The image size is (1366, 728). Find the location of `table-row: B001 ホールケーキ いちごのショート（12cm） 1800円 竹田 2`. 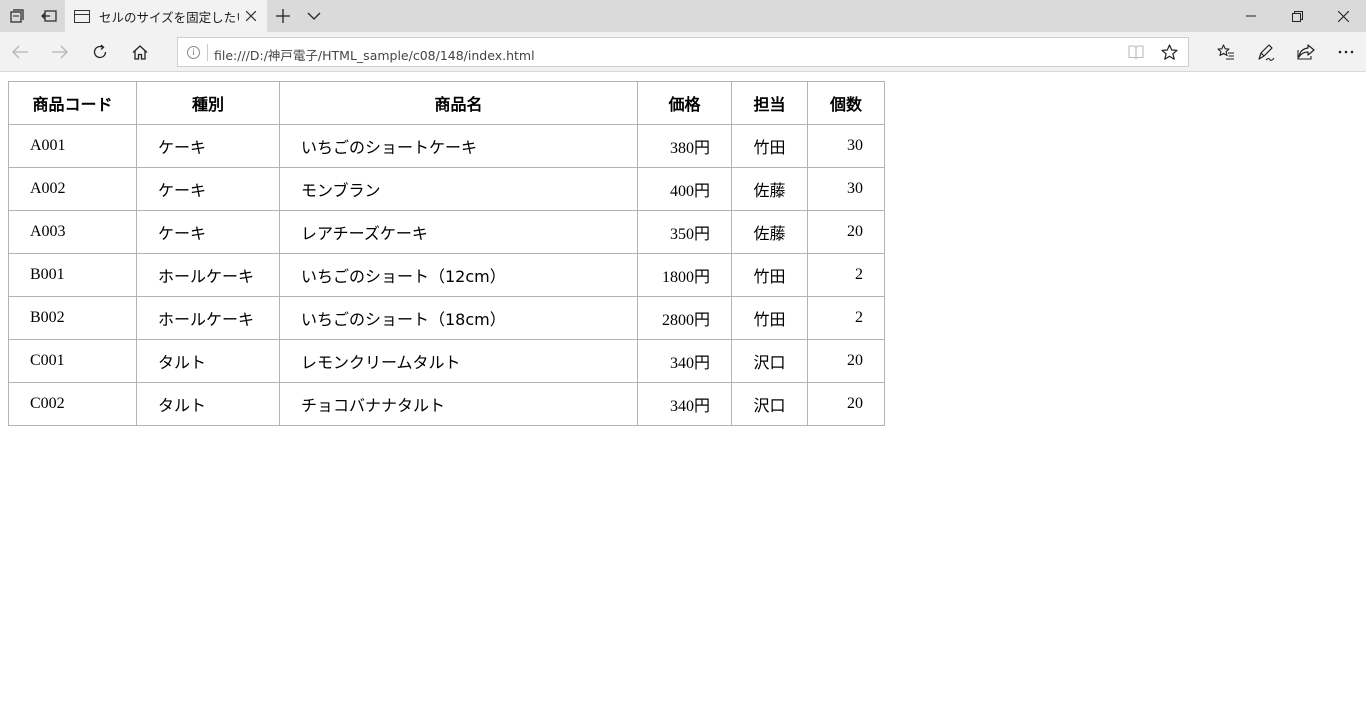

table-row: B001 ホールケーキ いちごのショート（12cm） 1800円 竹田 2 is located at coordinates (446, 275).